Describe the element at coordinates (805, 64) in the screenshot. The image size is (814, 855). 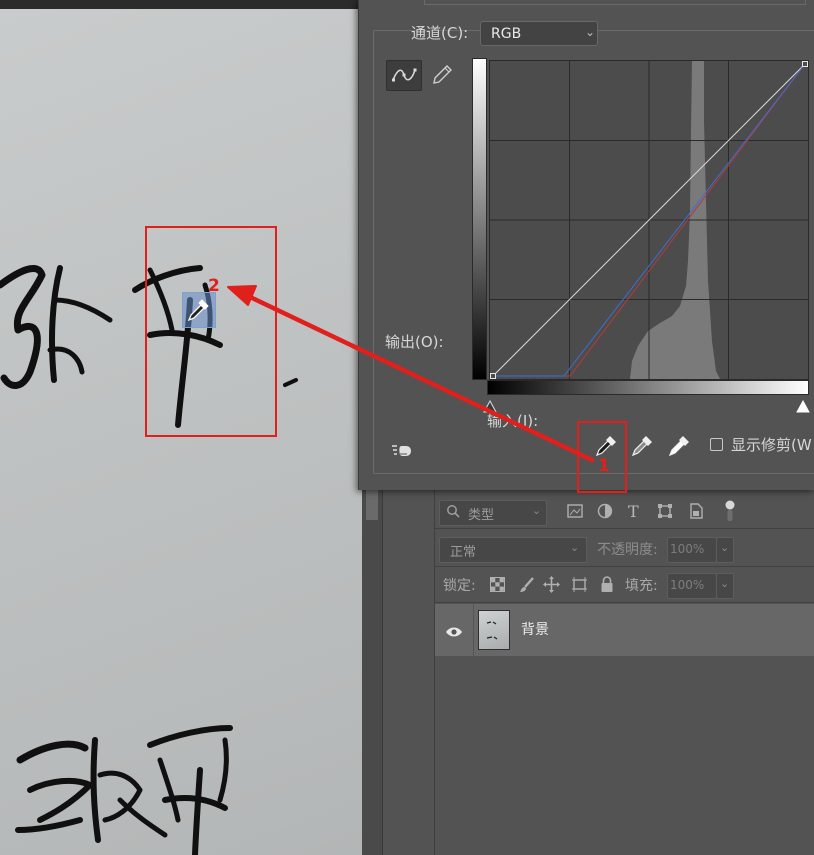
I see `white-point-handle` at that location.